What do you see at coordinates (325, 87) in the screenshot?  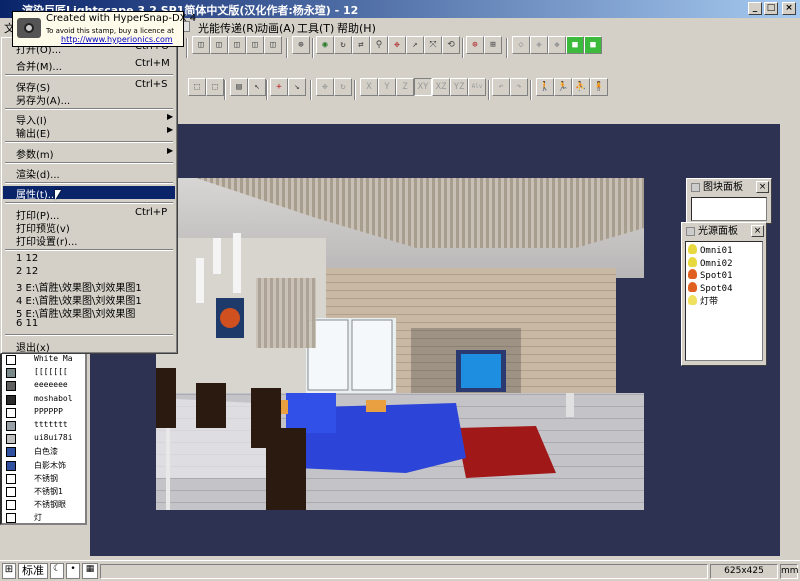 I see `move-icon: ✥` at bounding box center [325, 87].